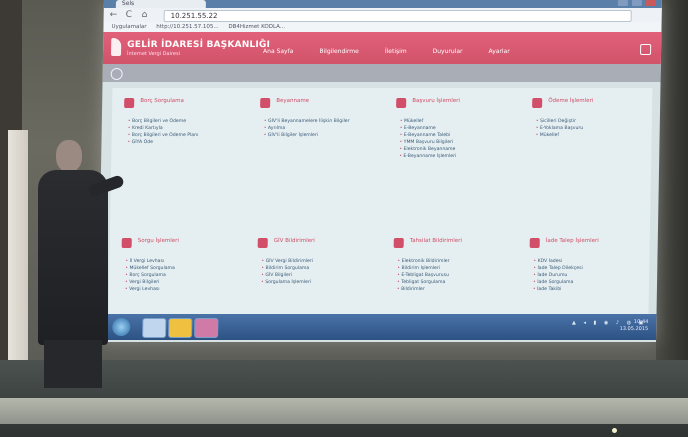 The width and height of the screenshot is (688, 437). What do you see at coordinates (319, 103) in the screenshot?
I see `category-header: Beyanname` at bounding box center [319, 103].